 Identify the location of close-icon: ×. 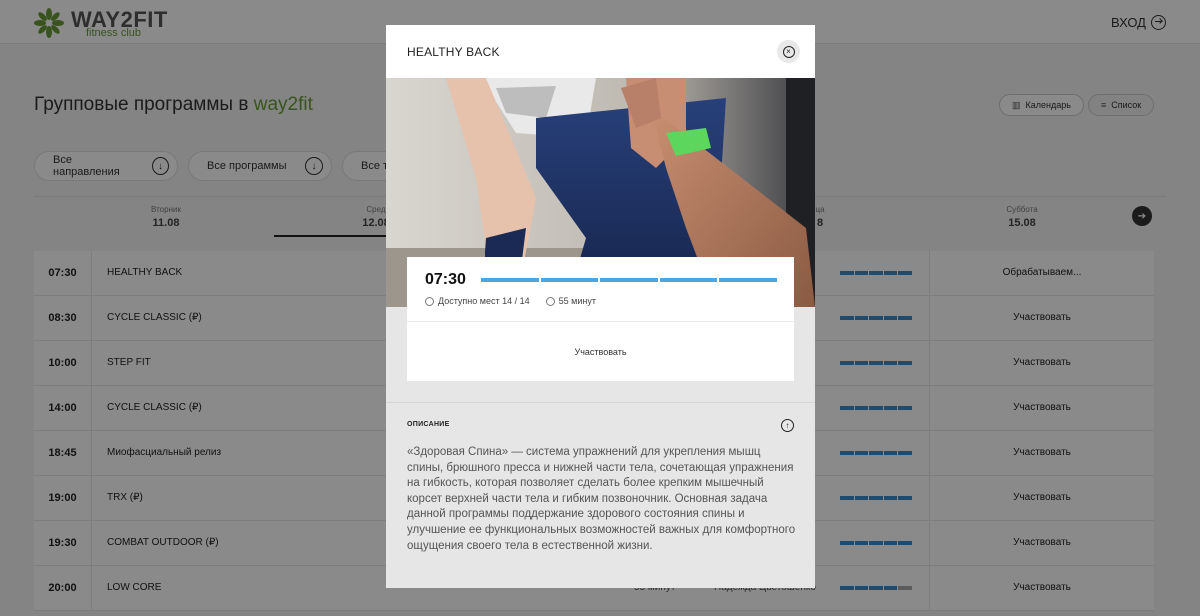
(788, 51).